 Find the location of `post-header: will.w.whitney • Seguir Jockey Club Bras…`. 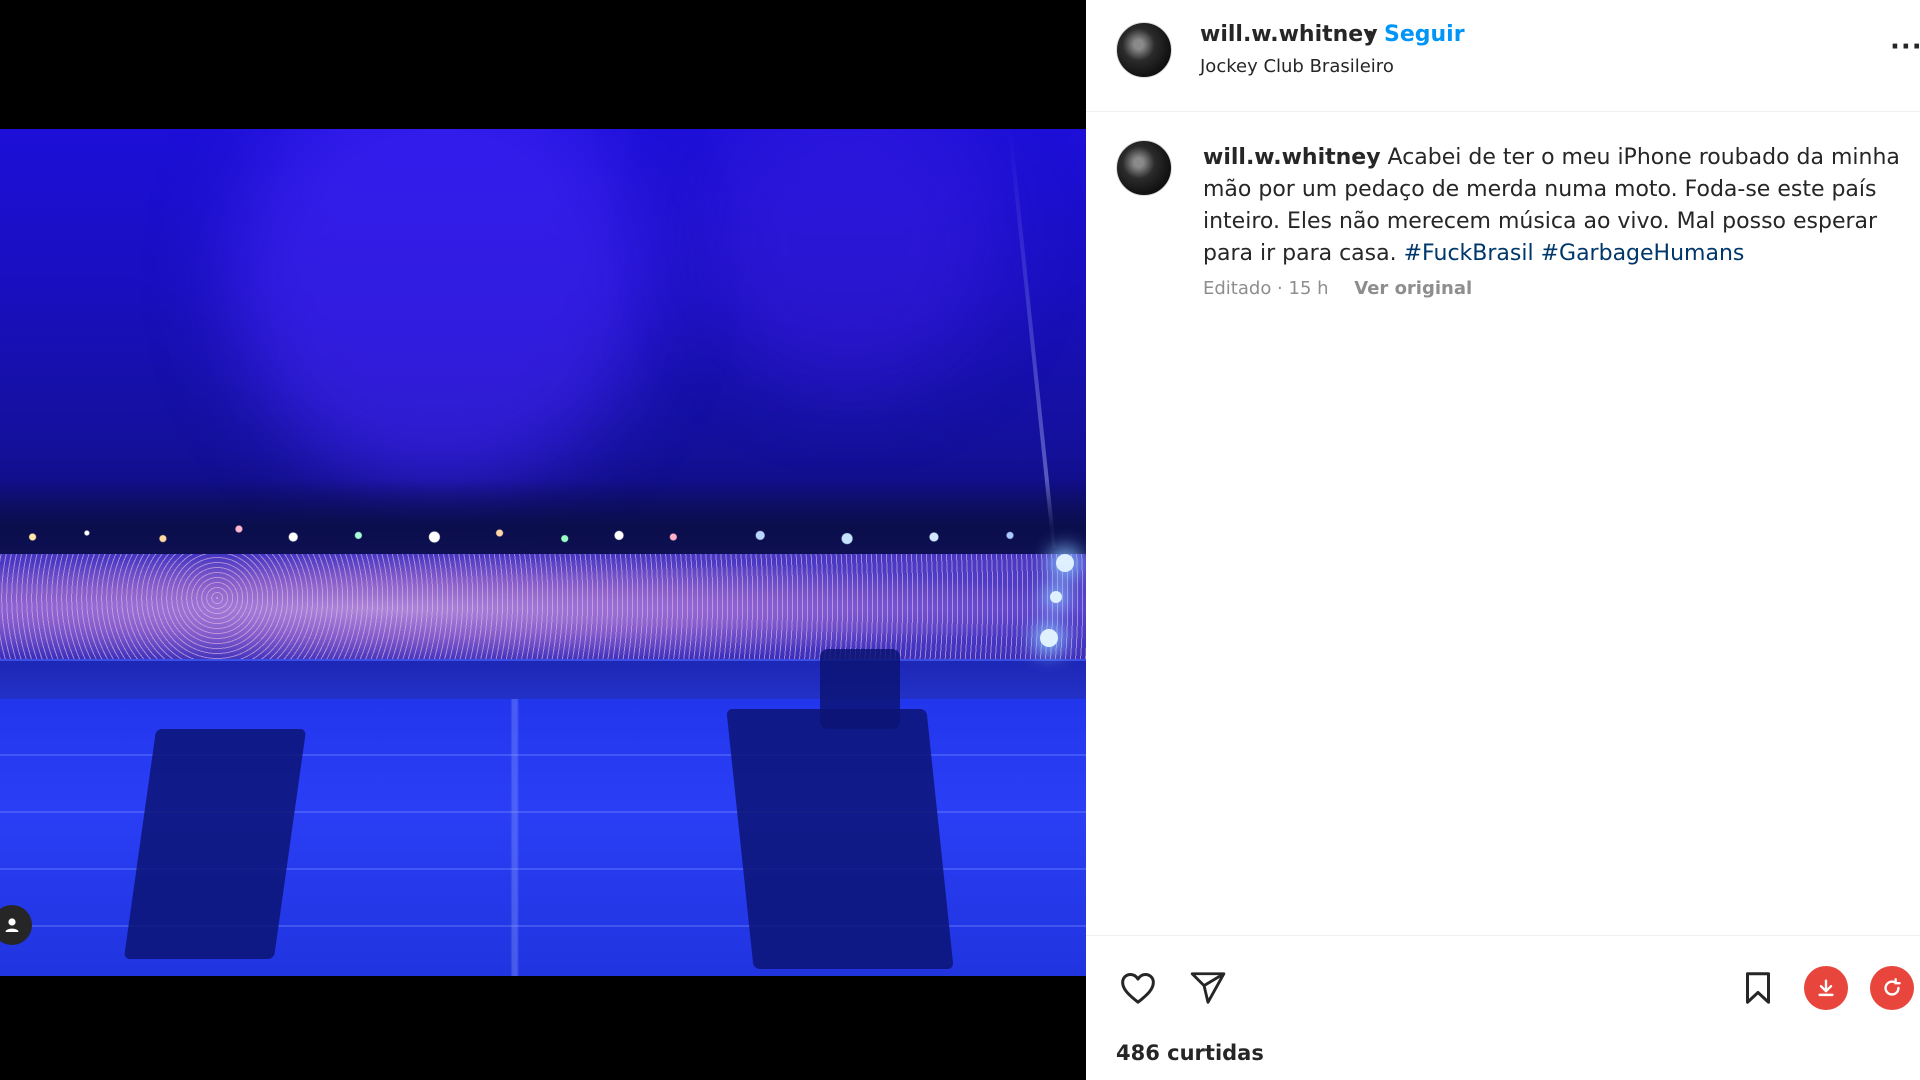

post-header: will.w.whitney • Seguir Jockey Club Bras… is located at coordinates (1503, 56).